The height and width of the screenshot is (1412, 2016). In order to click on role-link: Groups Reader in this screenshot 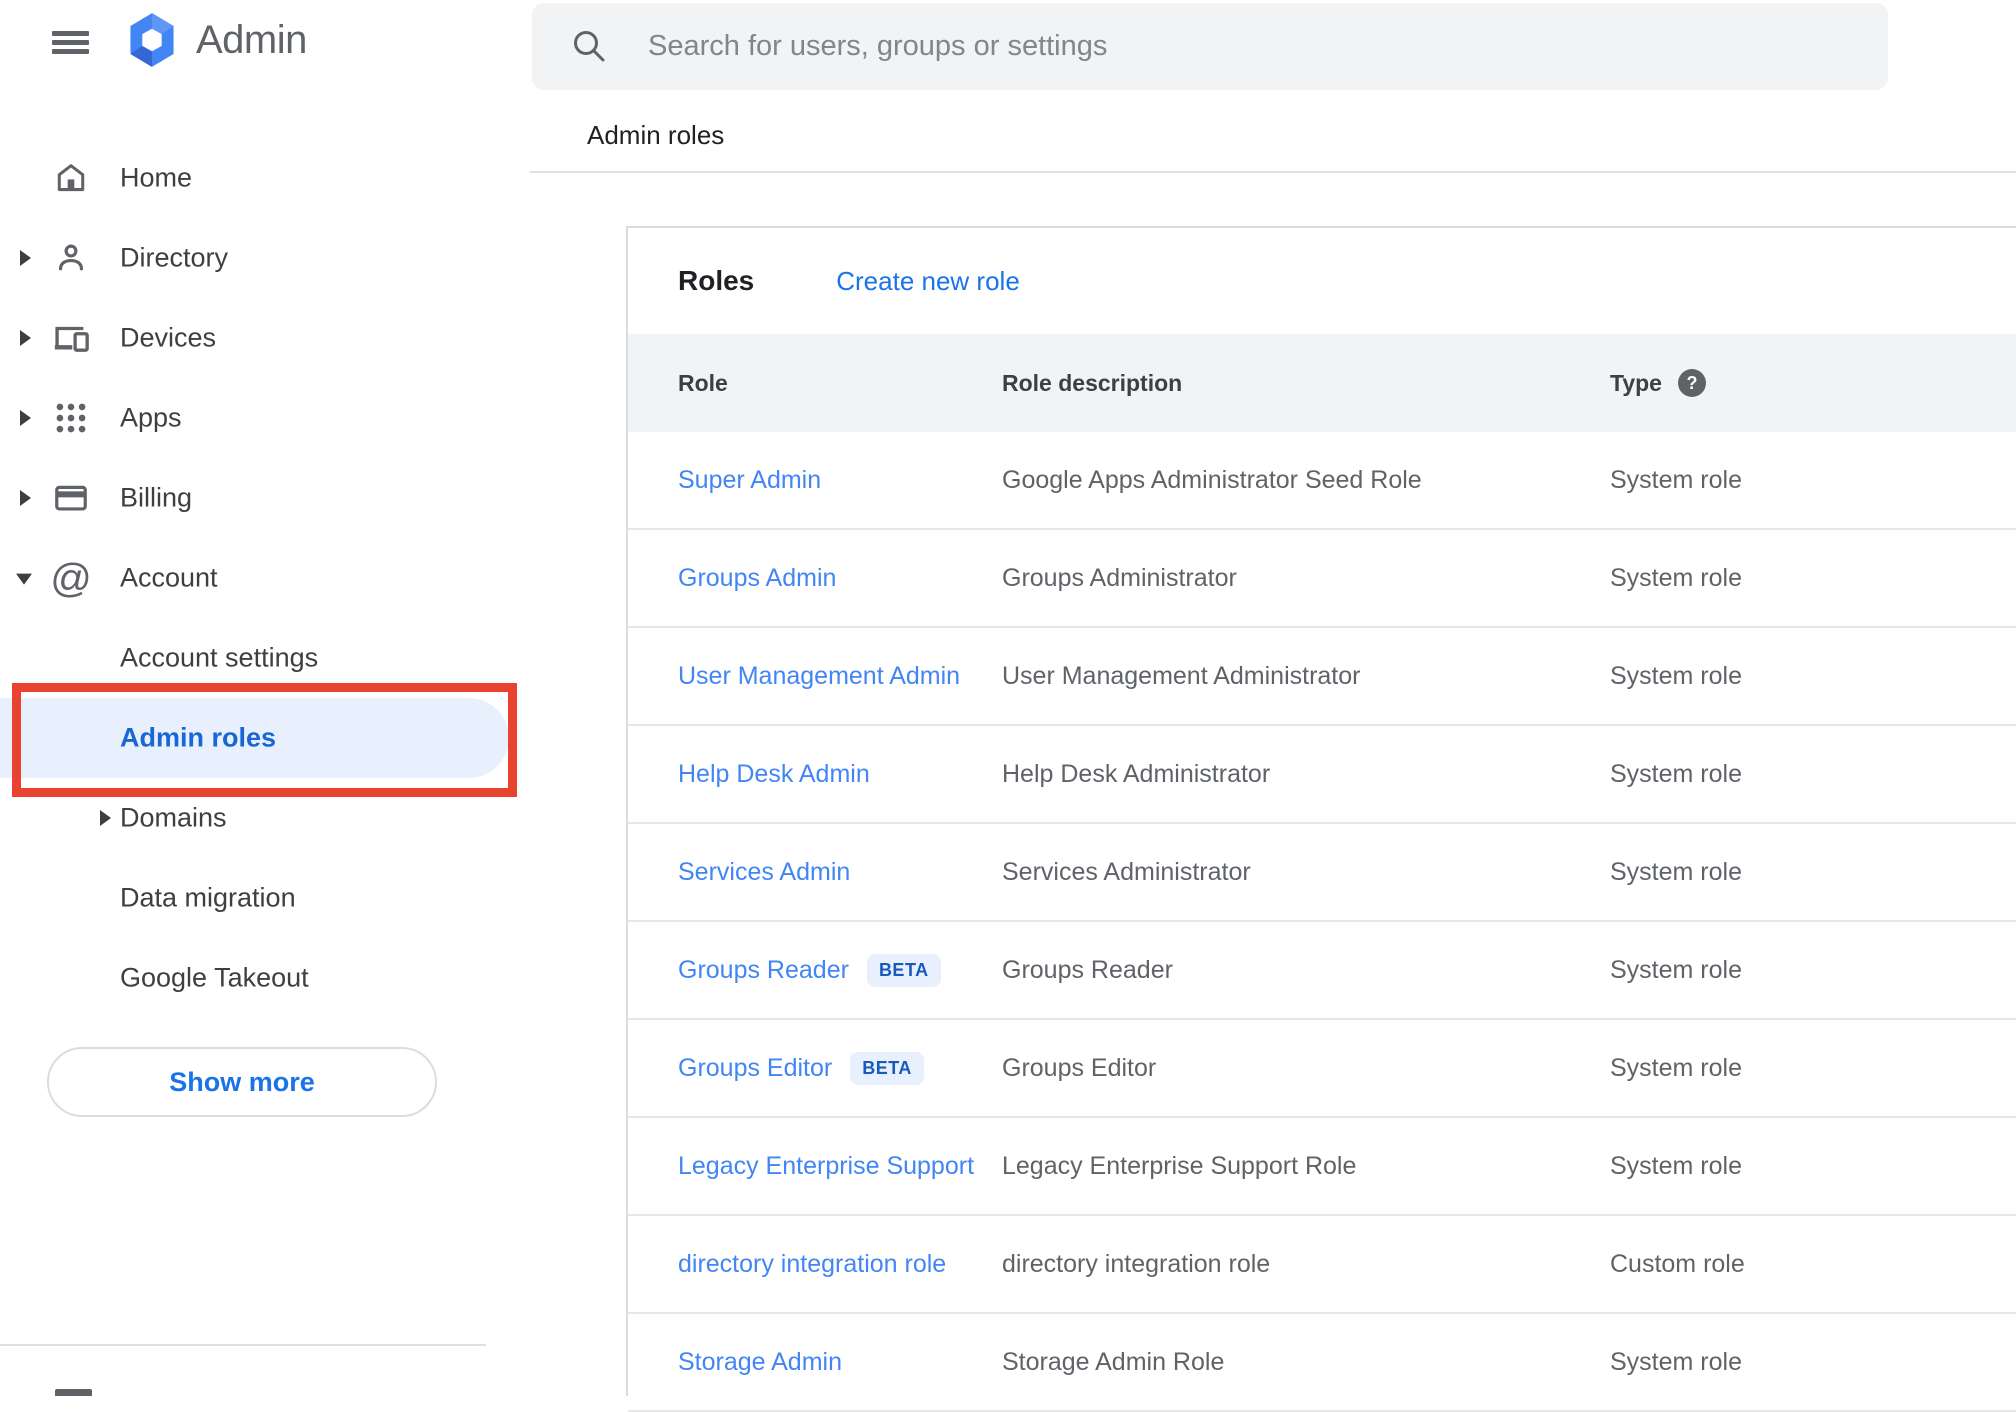, I will do `click(763, 970)`.